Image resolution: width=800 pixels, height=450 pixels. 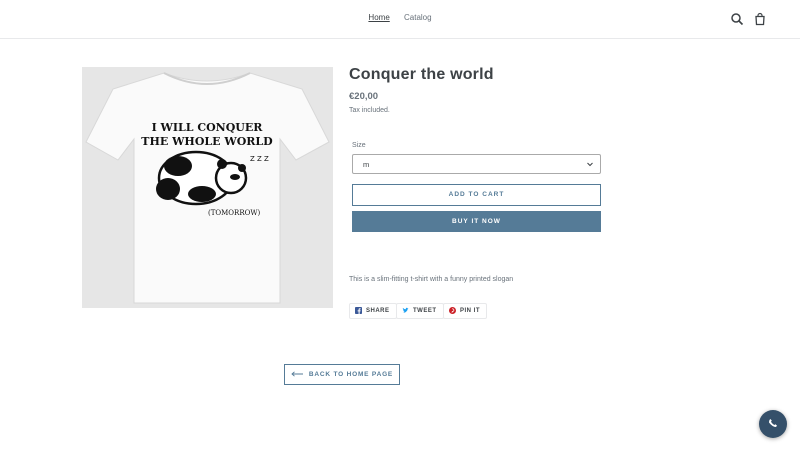 What do you see at coordinates (378, 17) in the screenshot?
I see `nav-home-link: Home` at bounding box center [378, 17].